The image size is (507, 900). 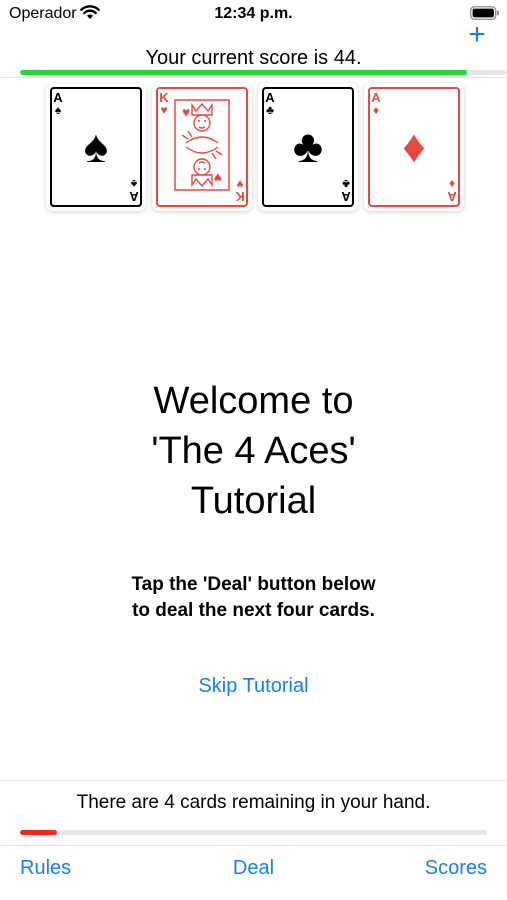 What do you see at coordinates (253, 610) in the screenshot?
I see `instruction-line: to deal the next four cards.` at bounding box center [253, 610].